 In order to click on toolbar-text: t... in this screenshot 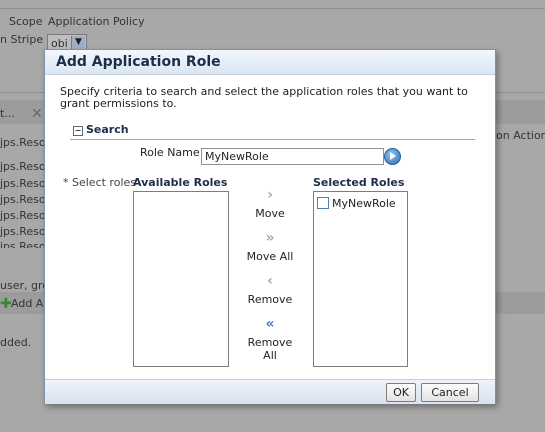, I will do `click(7, 113)`.